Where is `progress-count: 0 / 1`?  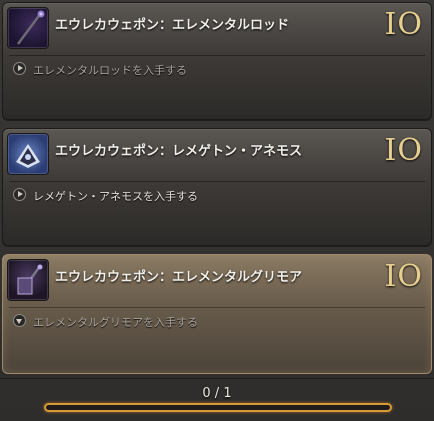
progress-count: 0 / 1 is located at coordinates (217, 393).